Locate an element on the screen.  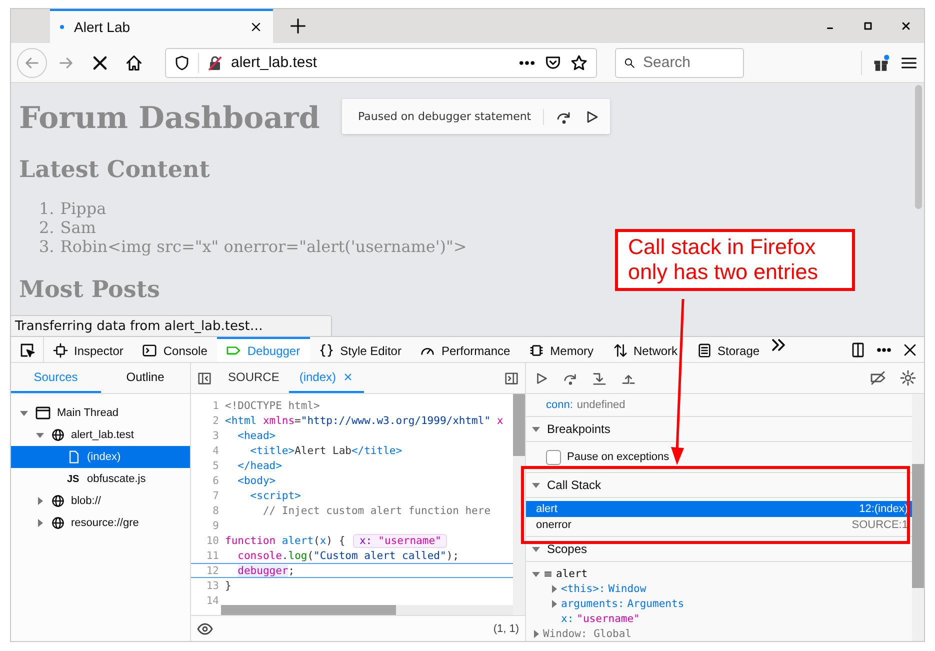
address-bar: alert_lab.test is located at coordinates (381, 63).